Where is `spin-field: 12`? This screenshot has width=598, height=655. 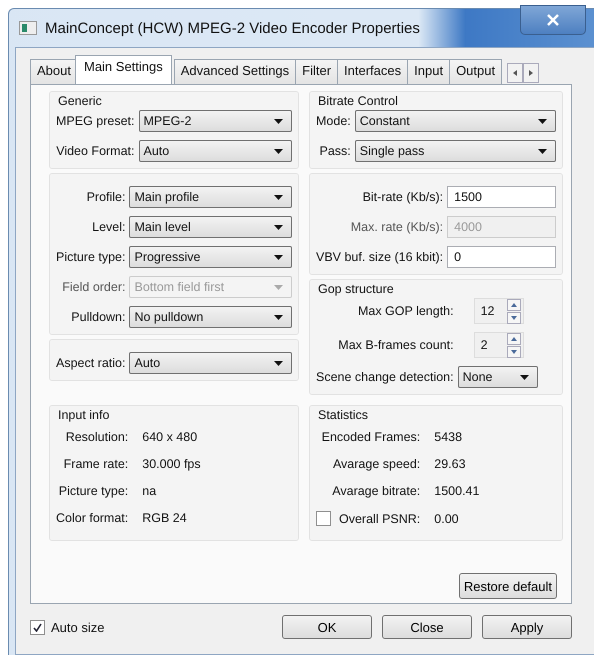
spin-field: 12 is located at coordinates (499, 311).